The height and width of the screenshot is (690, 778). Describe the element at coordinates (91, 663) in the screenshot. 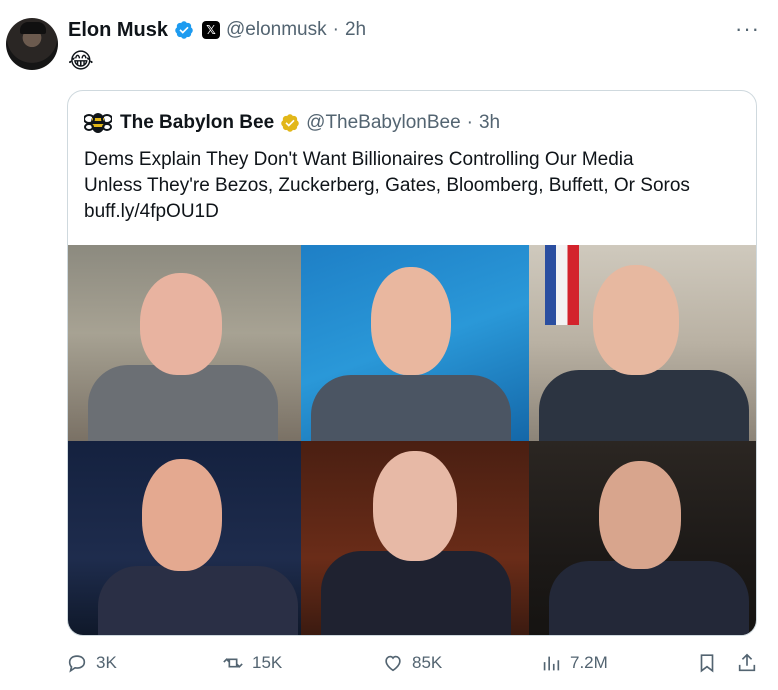

I see `reply-button: 3K` at that location.